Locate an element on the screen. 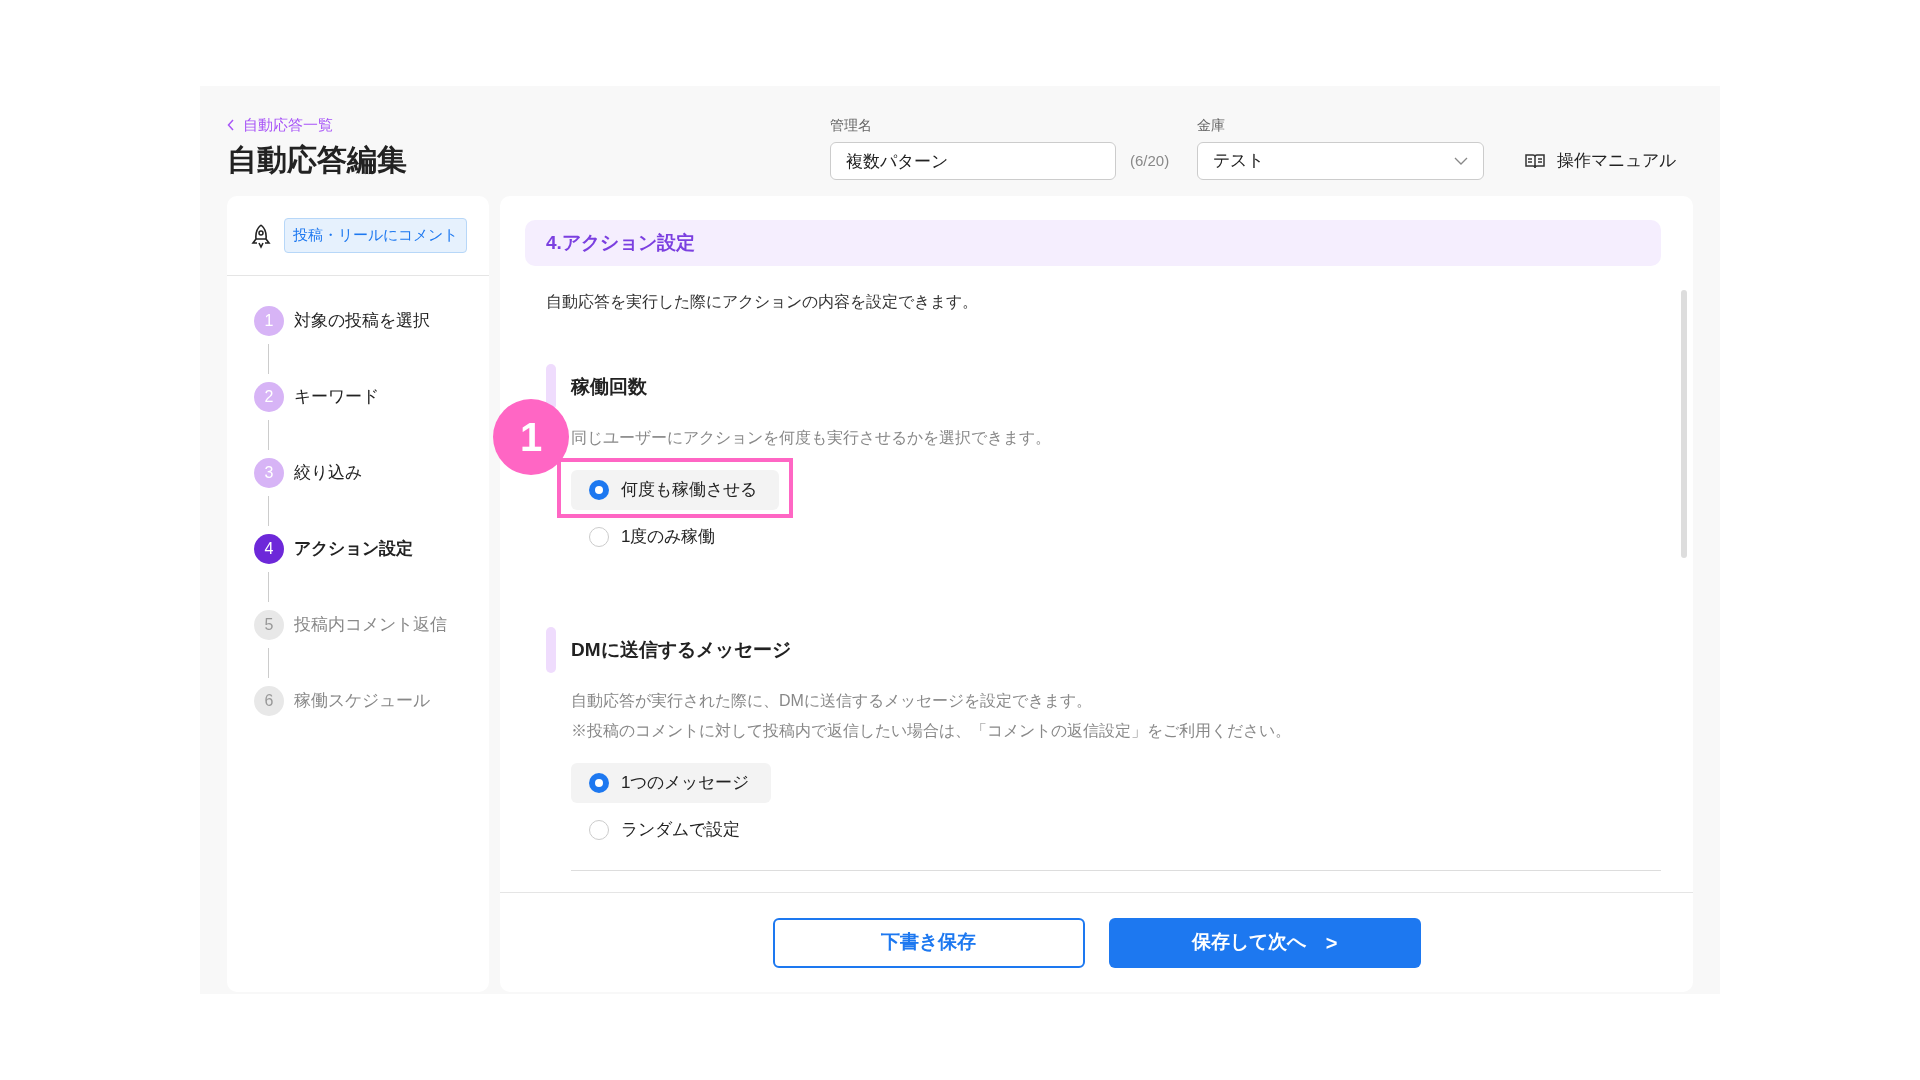  step-label: 稼働スケジュール is located at coordinates (362, 701).